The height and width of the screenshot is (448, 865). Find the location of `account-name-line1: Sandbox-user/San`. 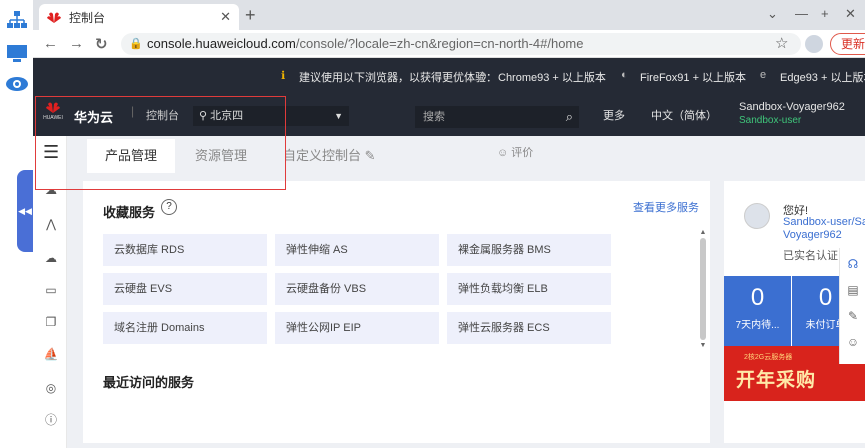

account-name-line1: Sandbox-user/San is located at coordinates (824, 222).